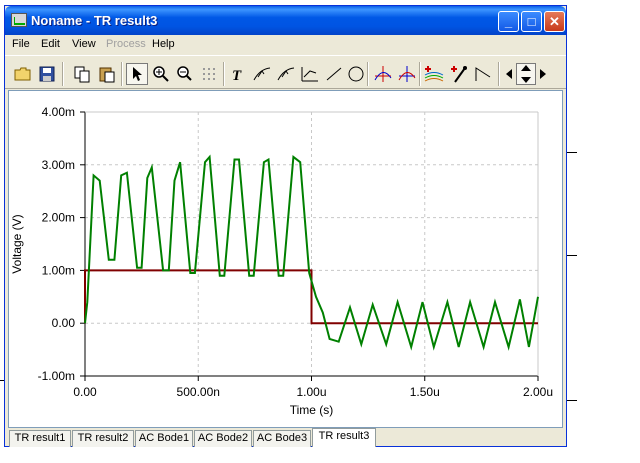 This screenshot has width=640, height=463. Describe the element at coordinates (185, 74) in the screenshot. I see `zoom-100-icon` at that location.